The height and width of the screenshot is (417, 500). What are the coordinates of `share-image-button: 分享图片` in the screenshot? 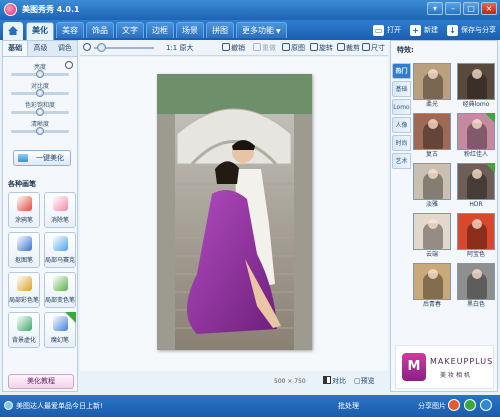 It's located at (432, 406).